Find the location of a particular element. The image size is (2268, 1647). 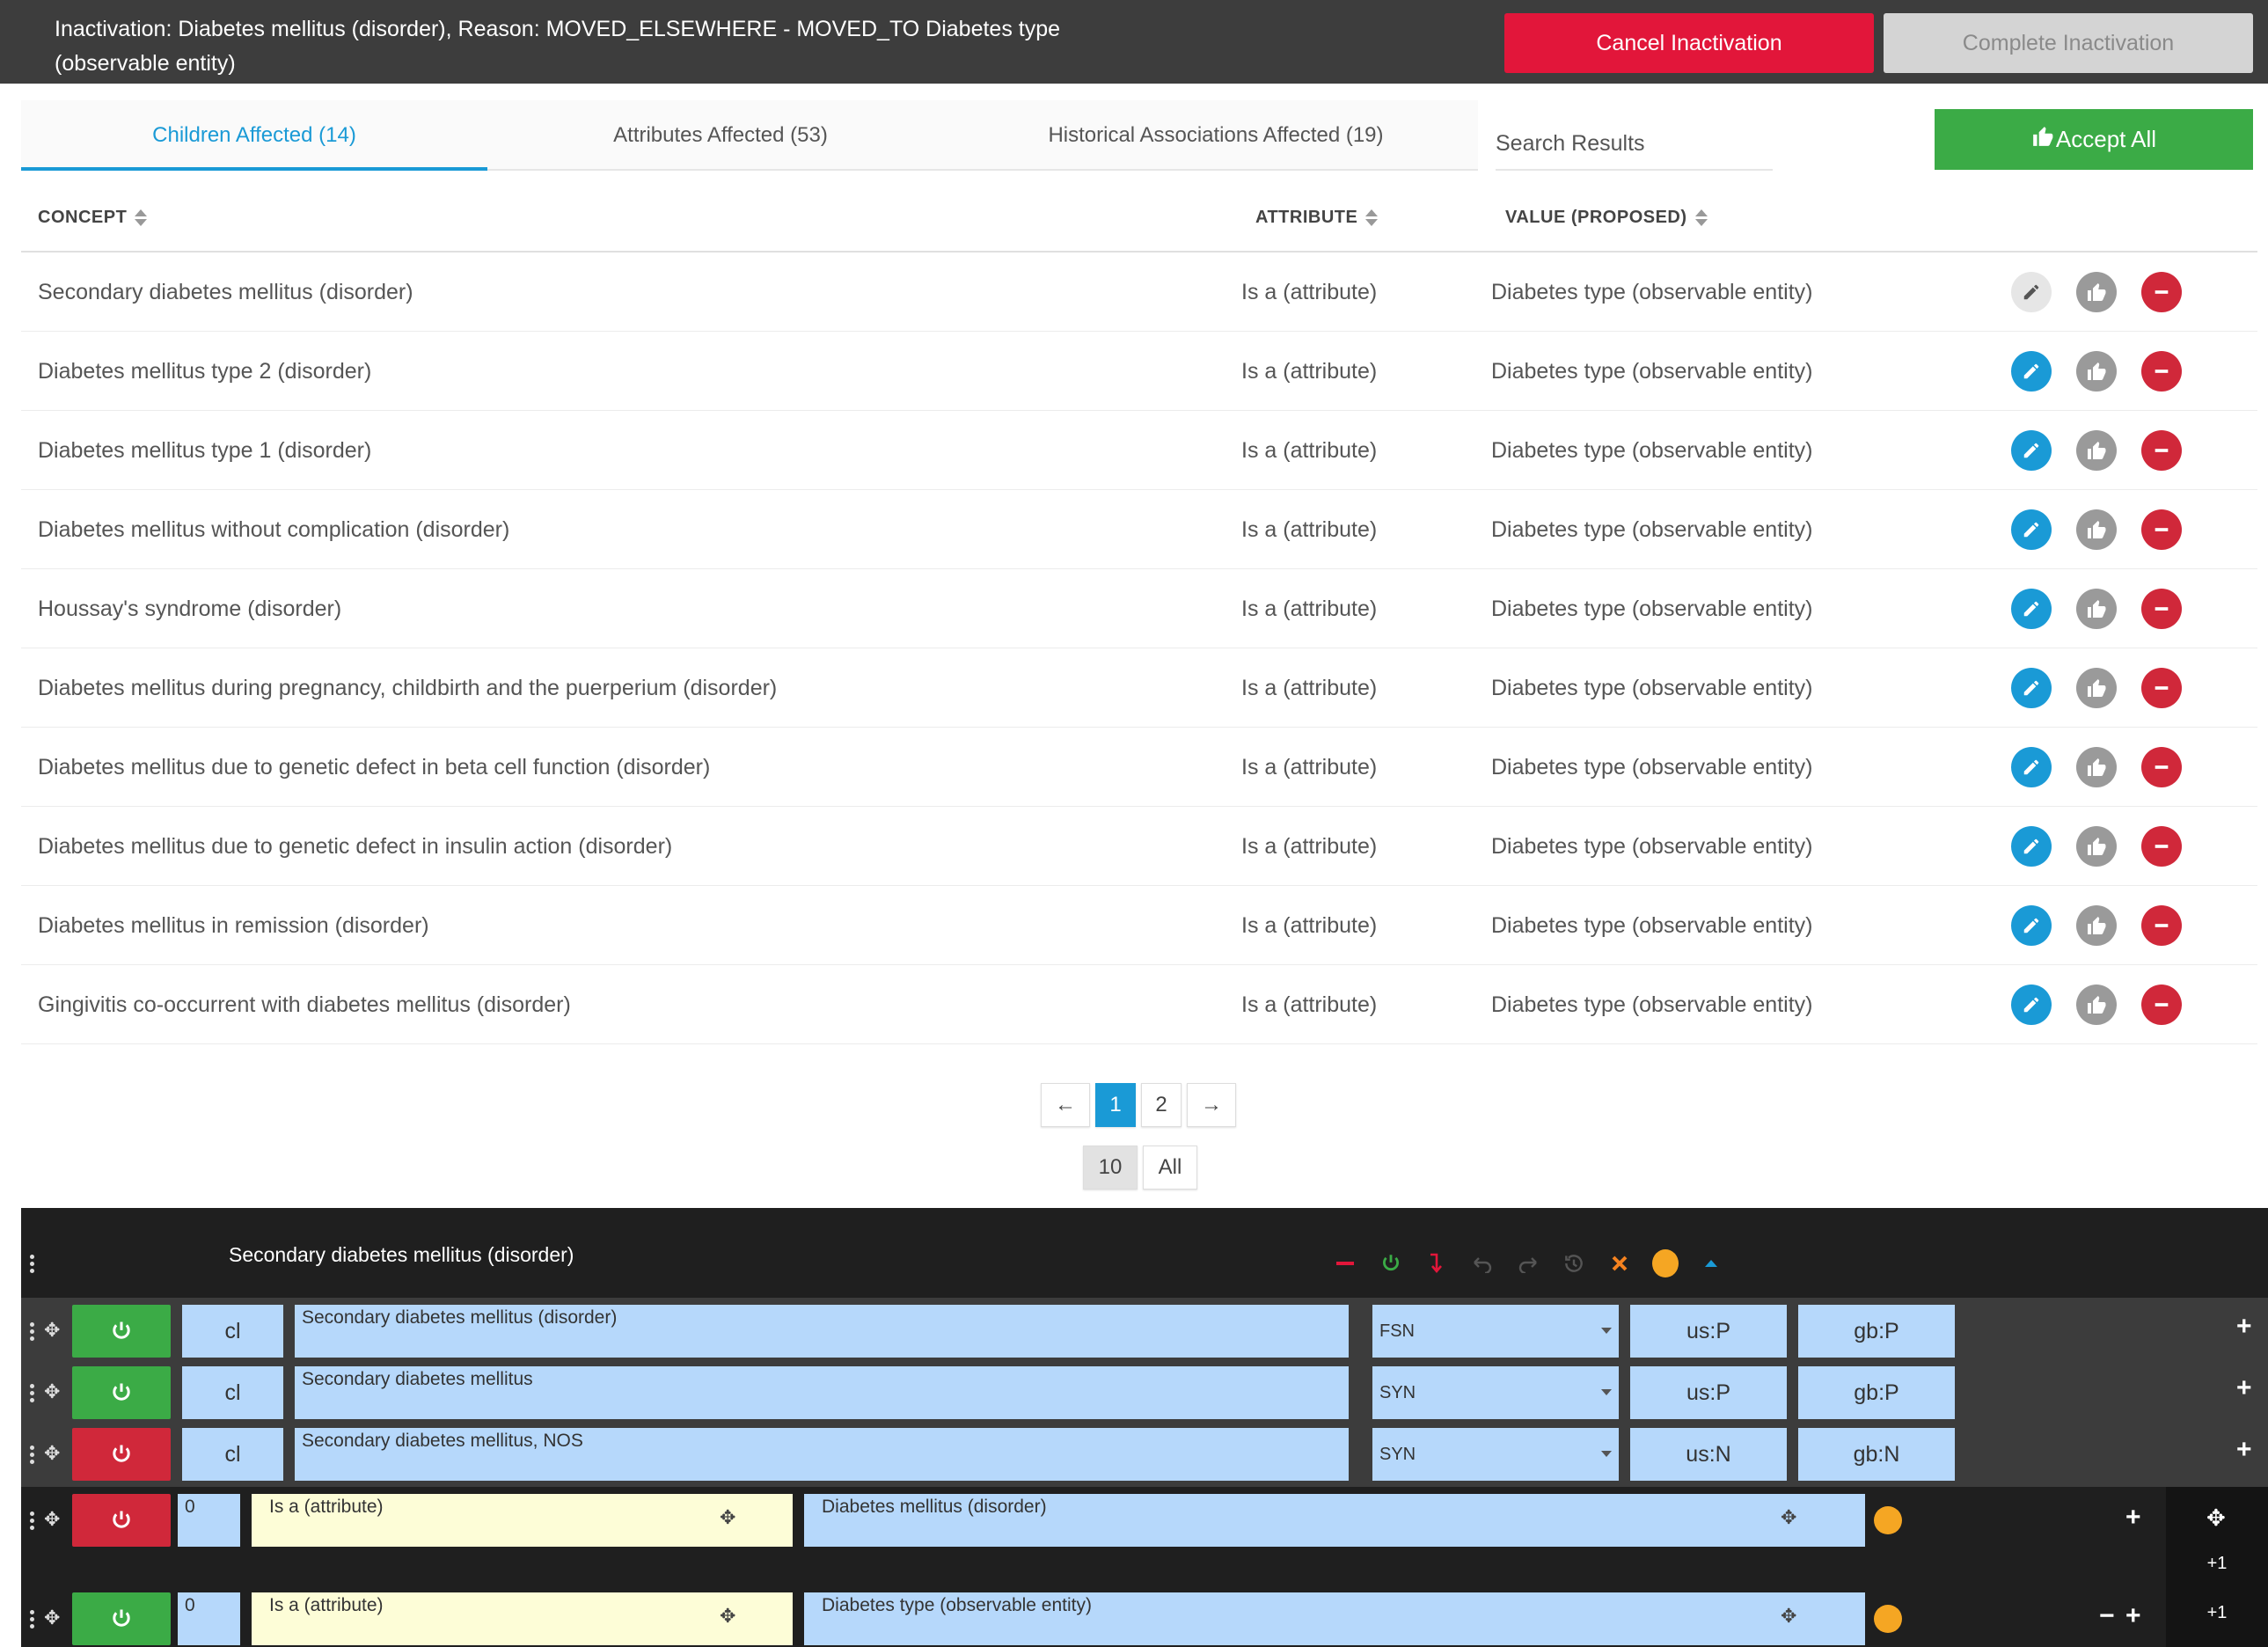

search-results-input is located at coordinates (1634, 144).